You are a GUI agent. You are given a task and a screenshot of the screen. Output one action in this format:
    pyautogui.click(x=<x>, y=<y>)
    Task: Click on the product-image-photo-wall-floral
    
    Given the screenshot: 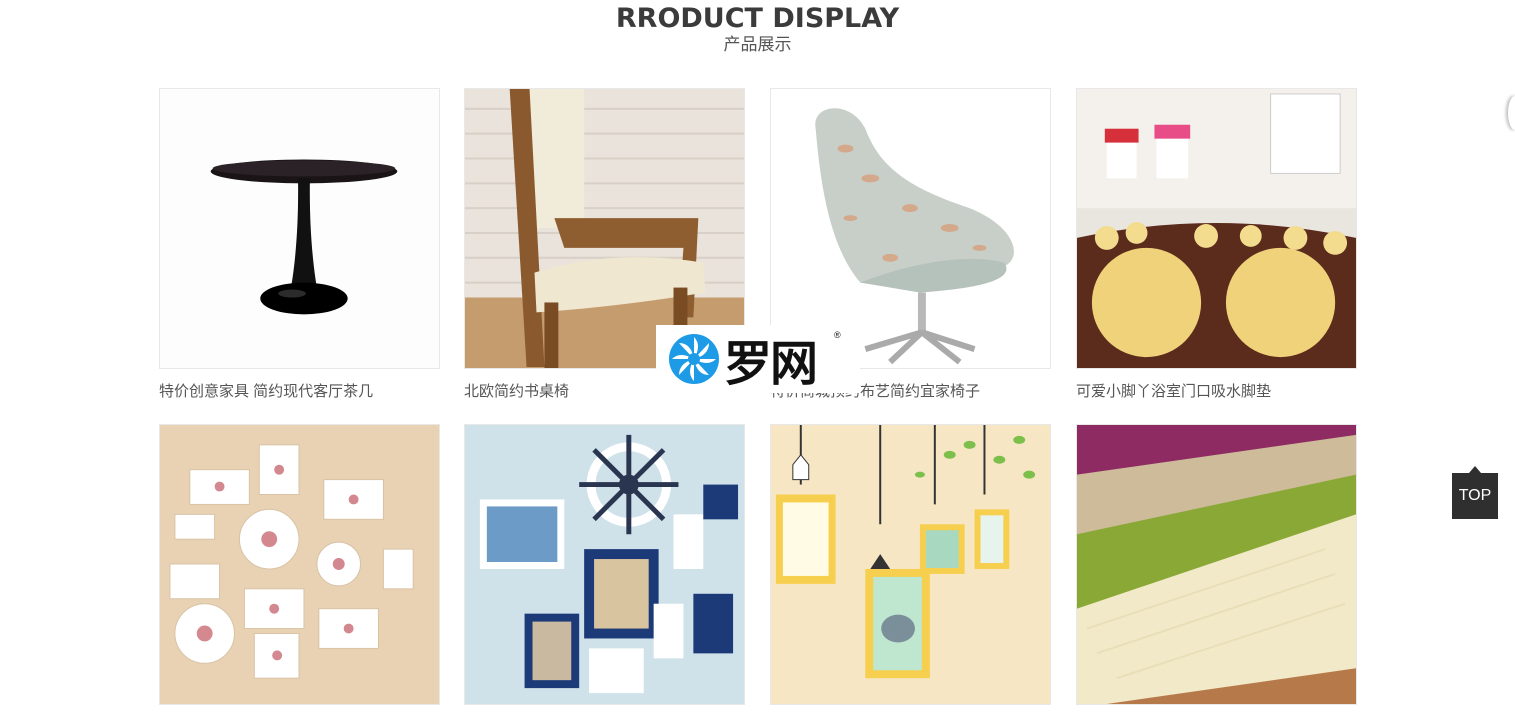 What is the action you would take?
    pyautogui.click(x=299, y=564)
    